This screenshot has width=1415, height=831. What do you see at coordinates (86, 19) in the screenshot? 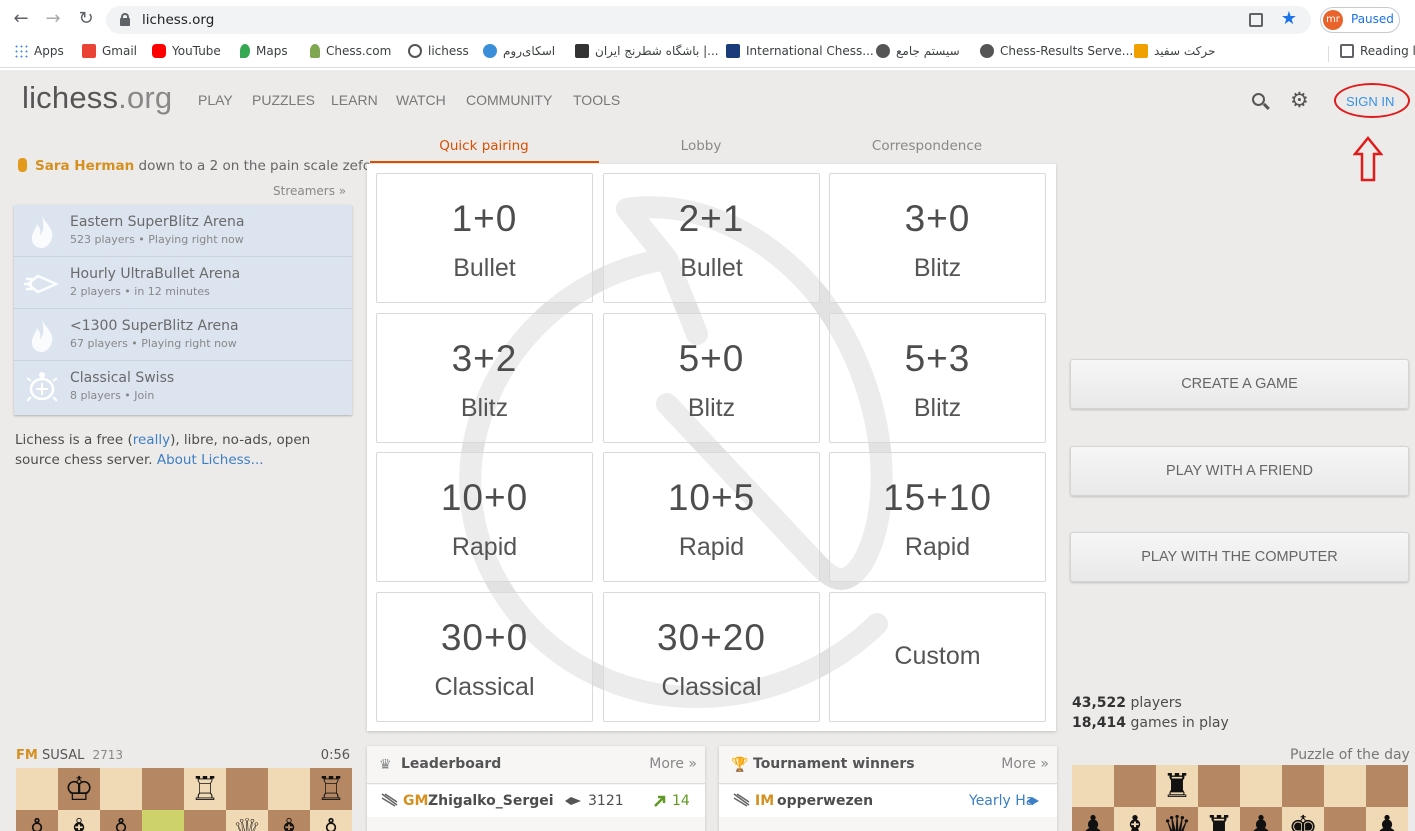
I see `reload-icon: ↻` at bounding box center [86, 19].